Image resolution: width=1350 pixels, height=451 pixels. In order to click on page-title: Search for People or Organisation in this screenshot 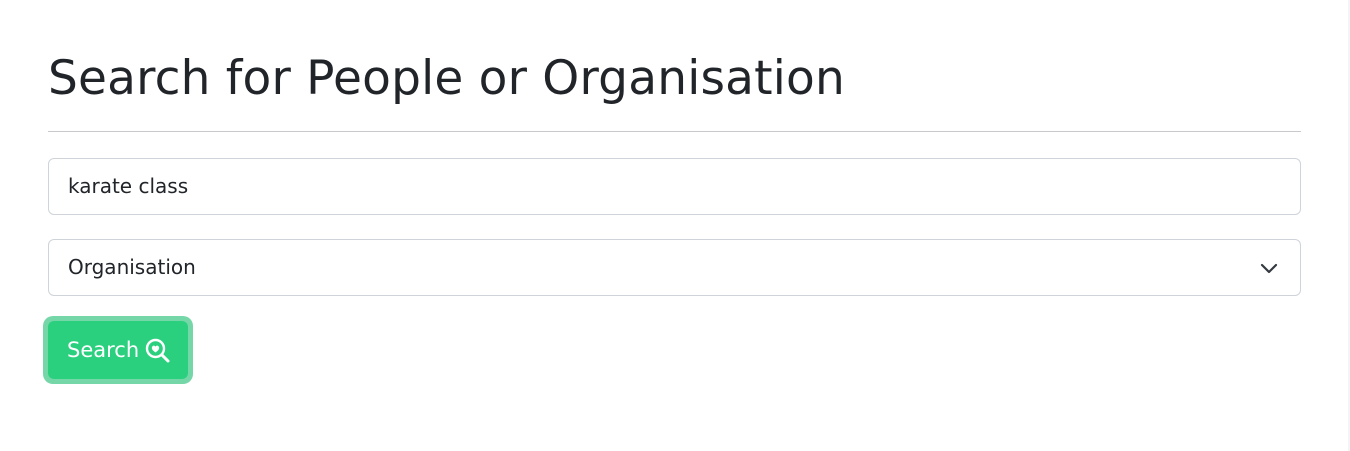, I will do `click(446, 78)`.